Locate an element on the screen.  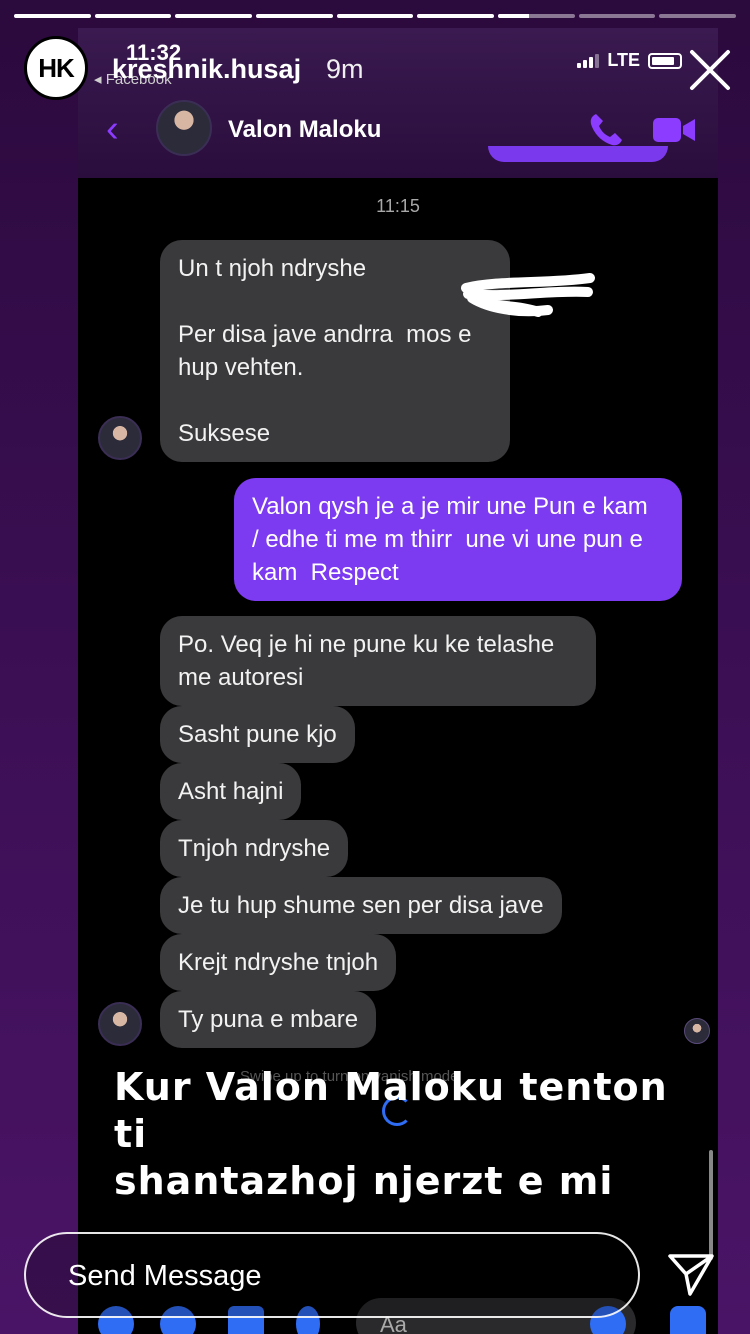
message-bubble: Je tu hup shume sen per disa jave is located at coordinates (361, 905).